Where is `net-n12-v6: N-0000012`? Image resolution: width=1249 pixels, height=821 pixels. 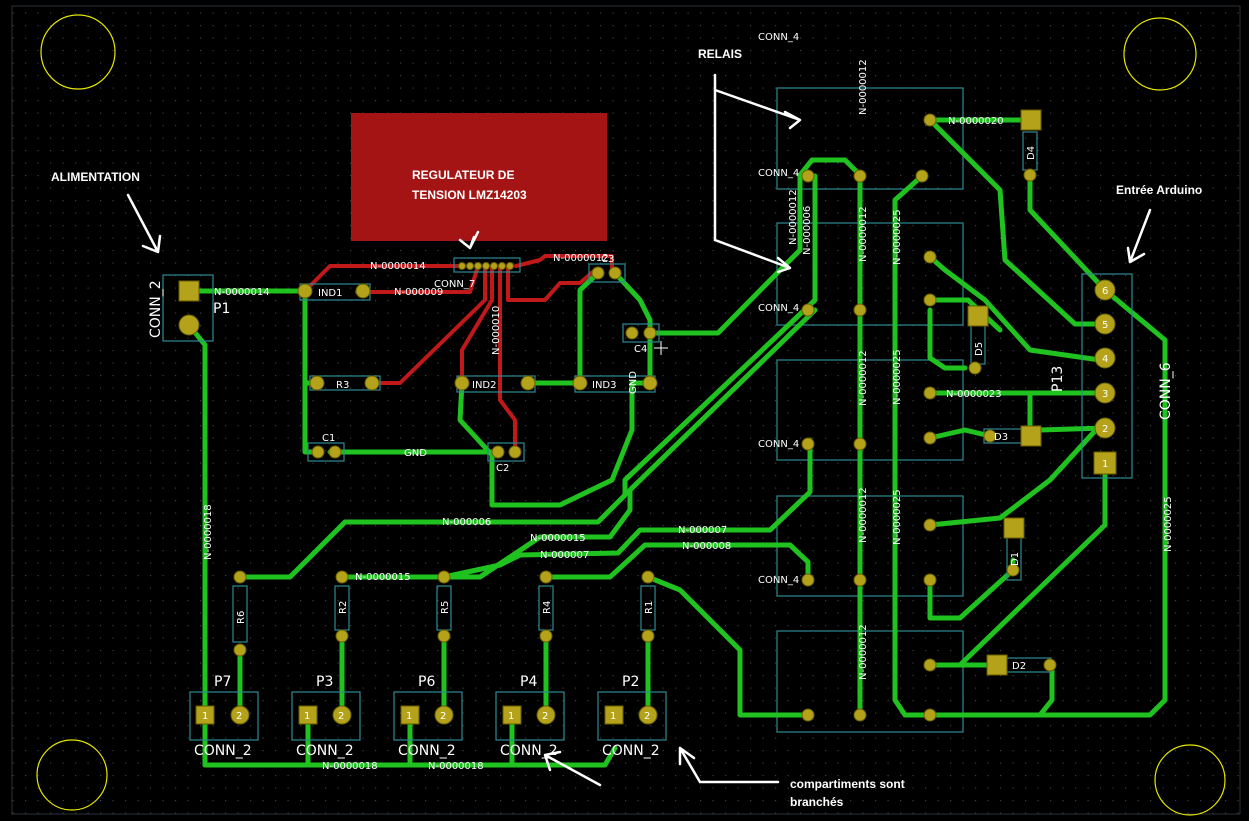
net-n12-v6: N-0000012 is located at coordinates (863, 87).